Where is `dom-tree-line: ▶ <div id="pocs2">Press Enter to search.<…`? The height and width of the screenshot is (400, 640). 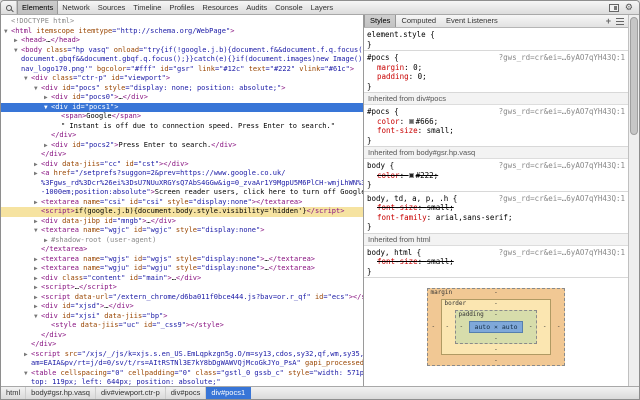
dom-tree-line: ▶ <div id="pocs2">Press Enter to search.<… is located at coordinates (182, 146).